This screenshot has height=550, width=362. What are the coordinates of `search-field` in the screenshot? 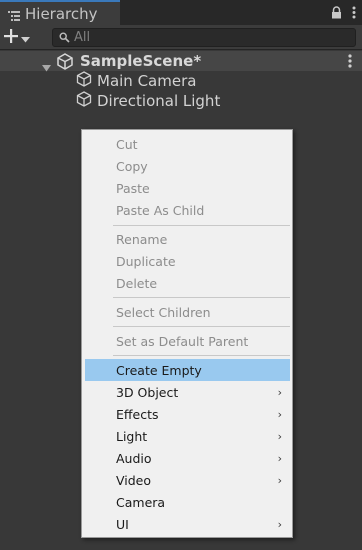 It's located at (204, 37).